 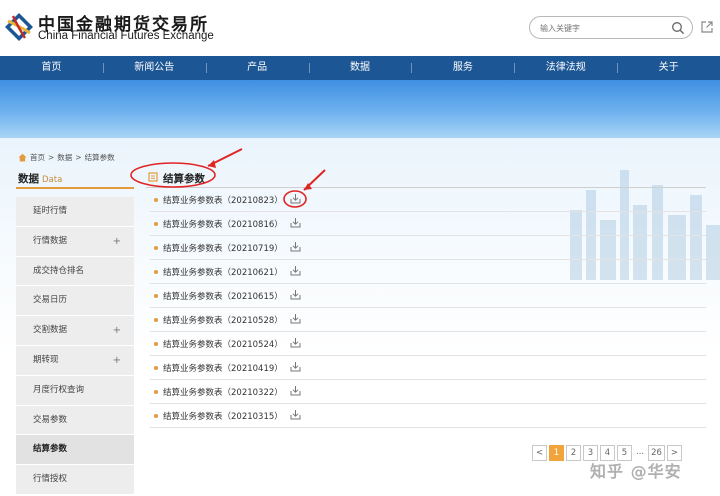 What do you see at coordinates (75, 212) in the screenshot?
I see `sidebar-item-delayed-quotes: 延时行情` at bounding box center [75, 212].